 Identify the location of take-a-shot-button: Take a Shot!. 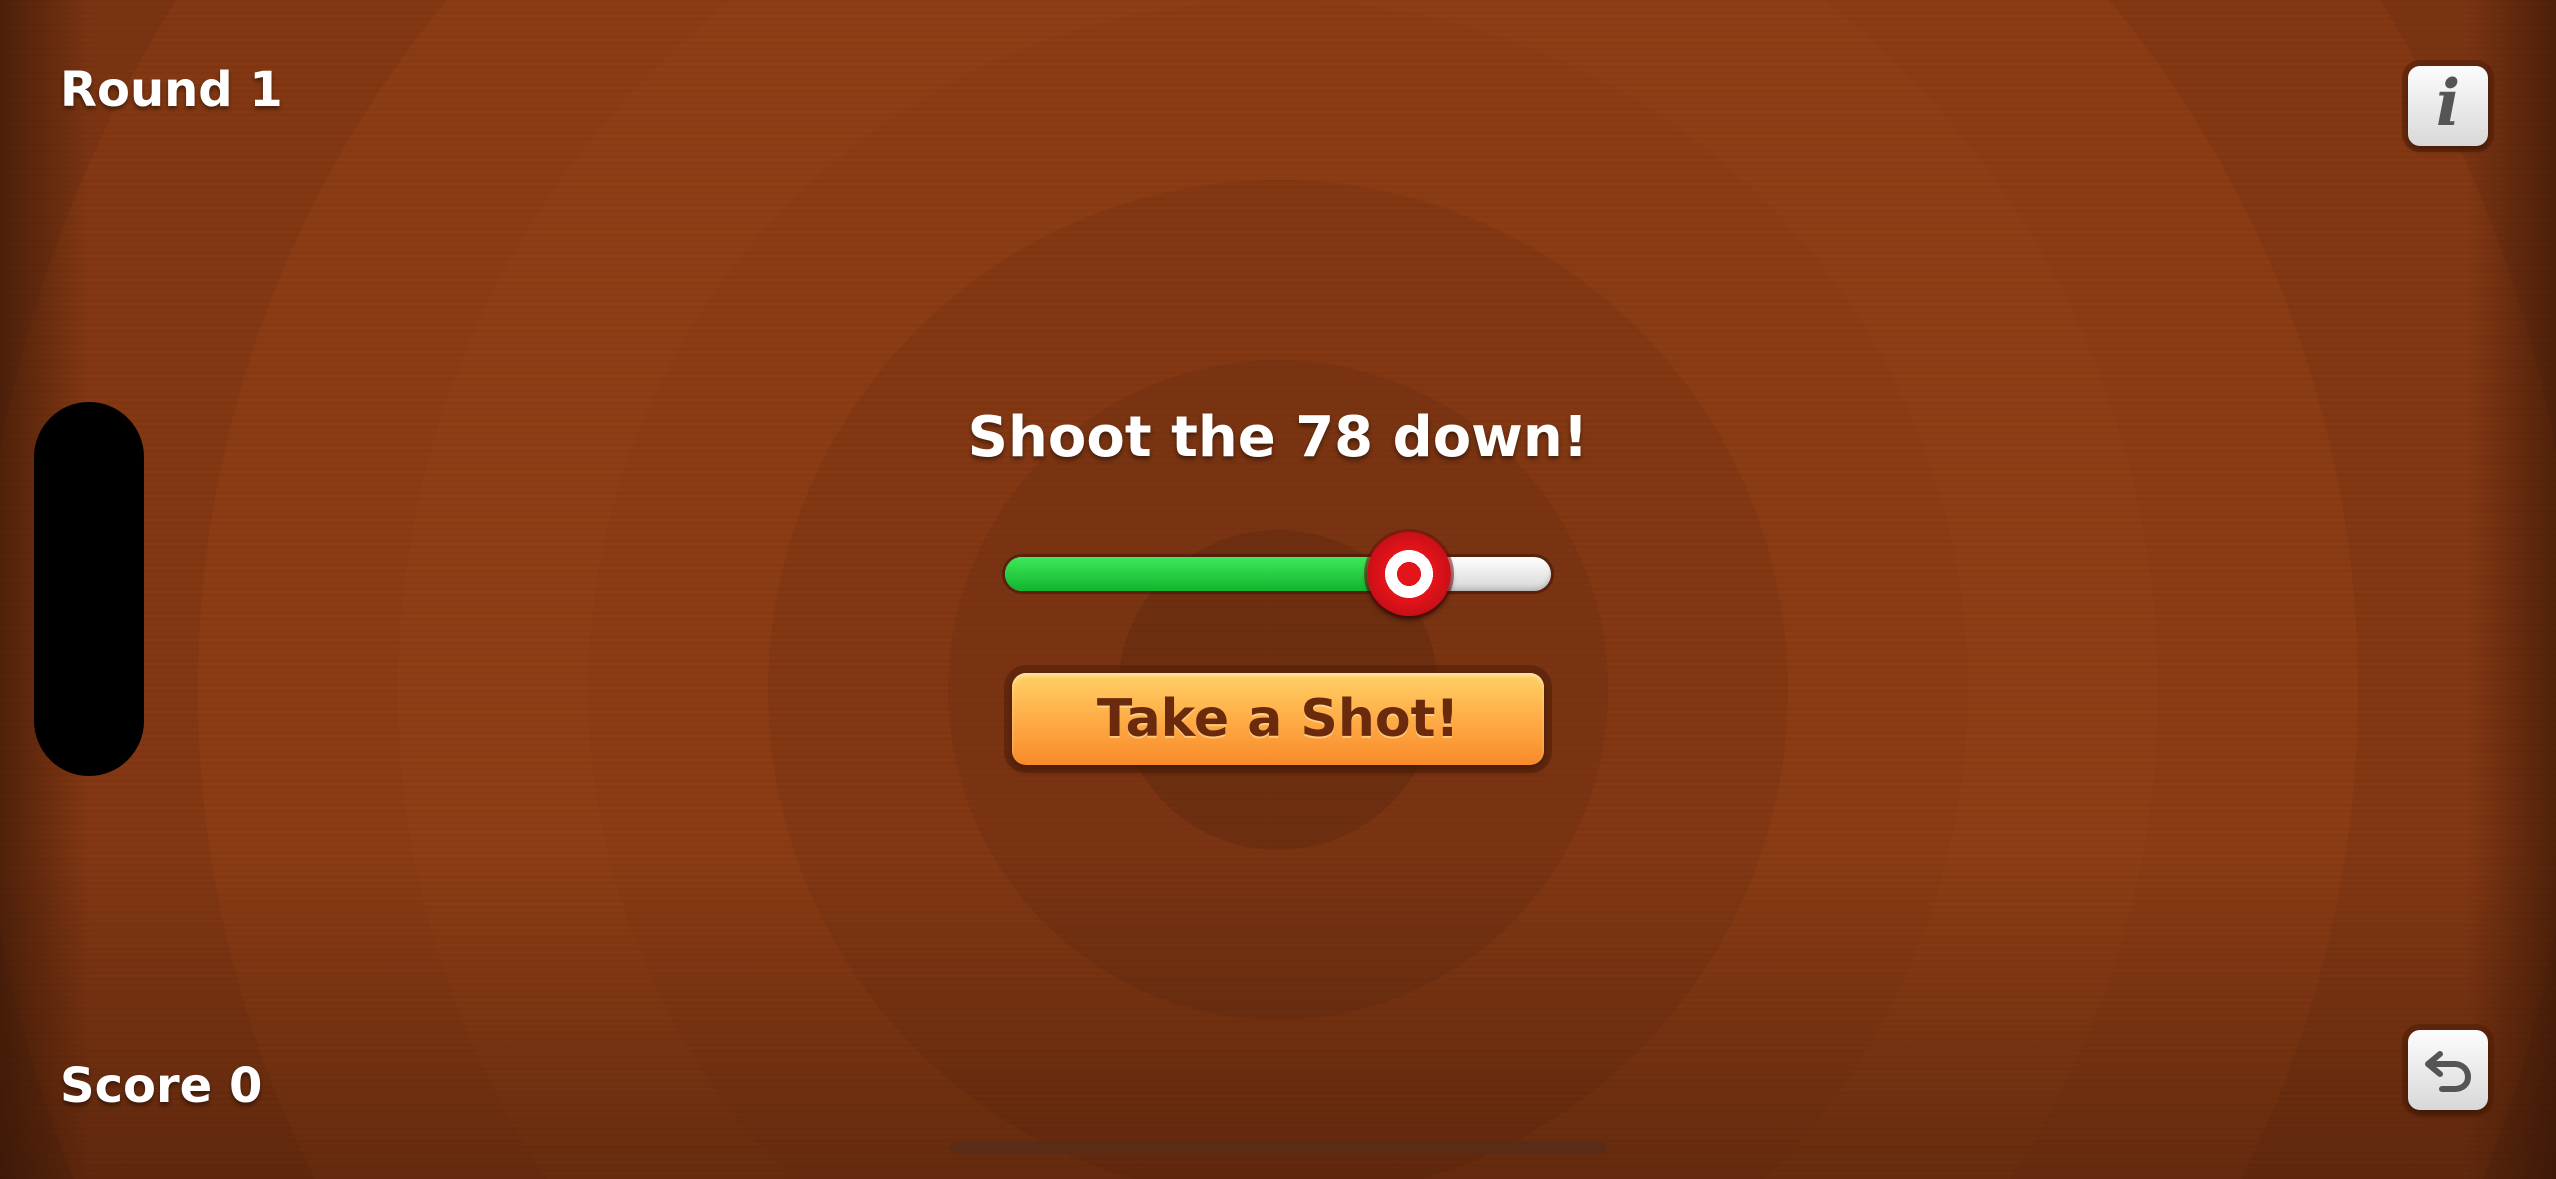
(1278, 719).